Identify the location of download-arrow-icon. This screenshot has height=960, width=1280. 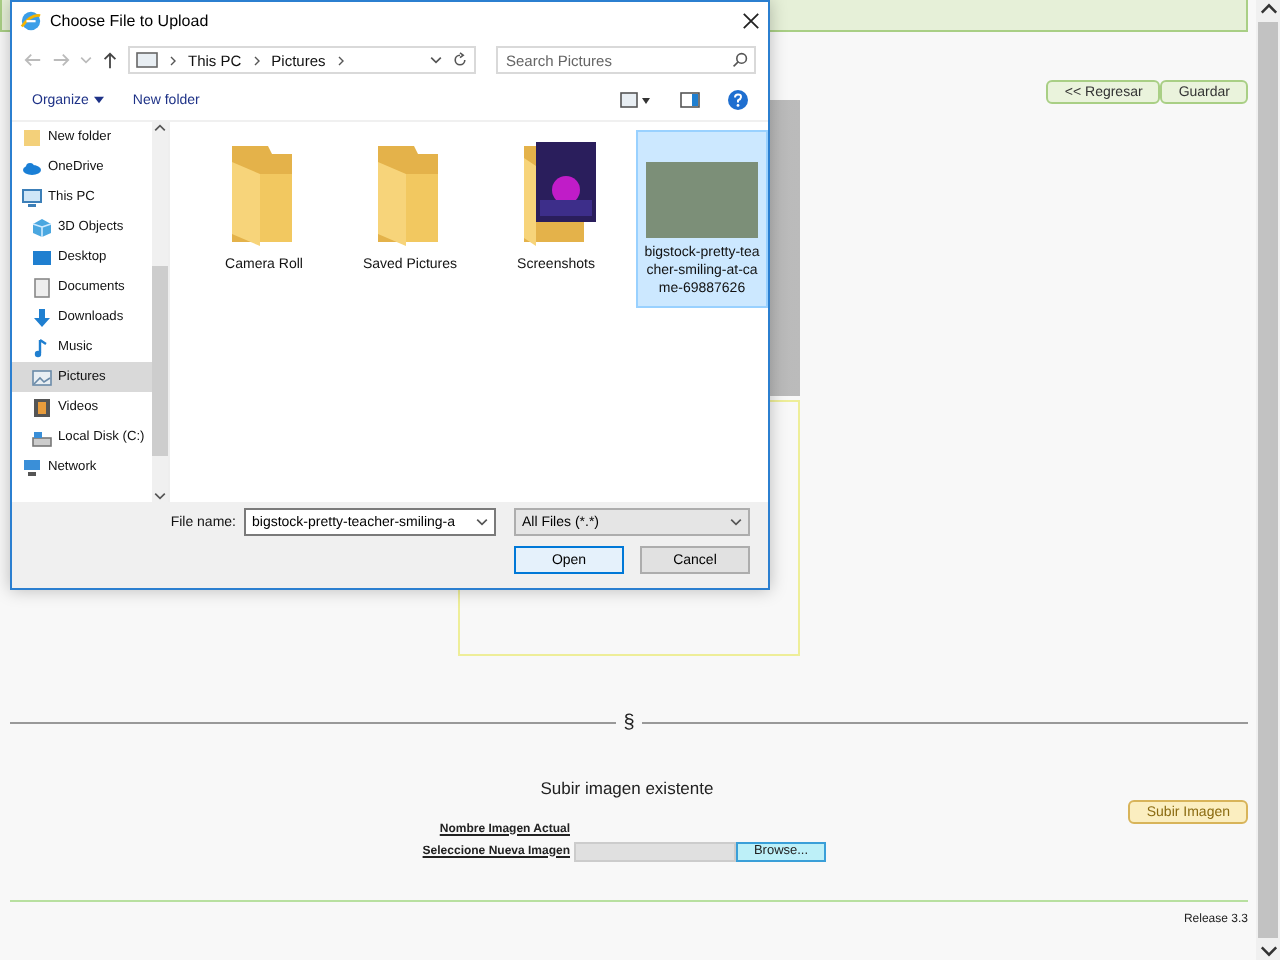
(42, 317).